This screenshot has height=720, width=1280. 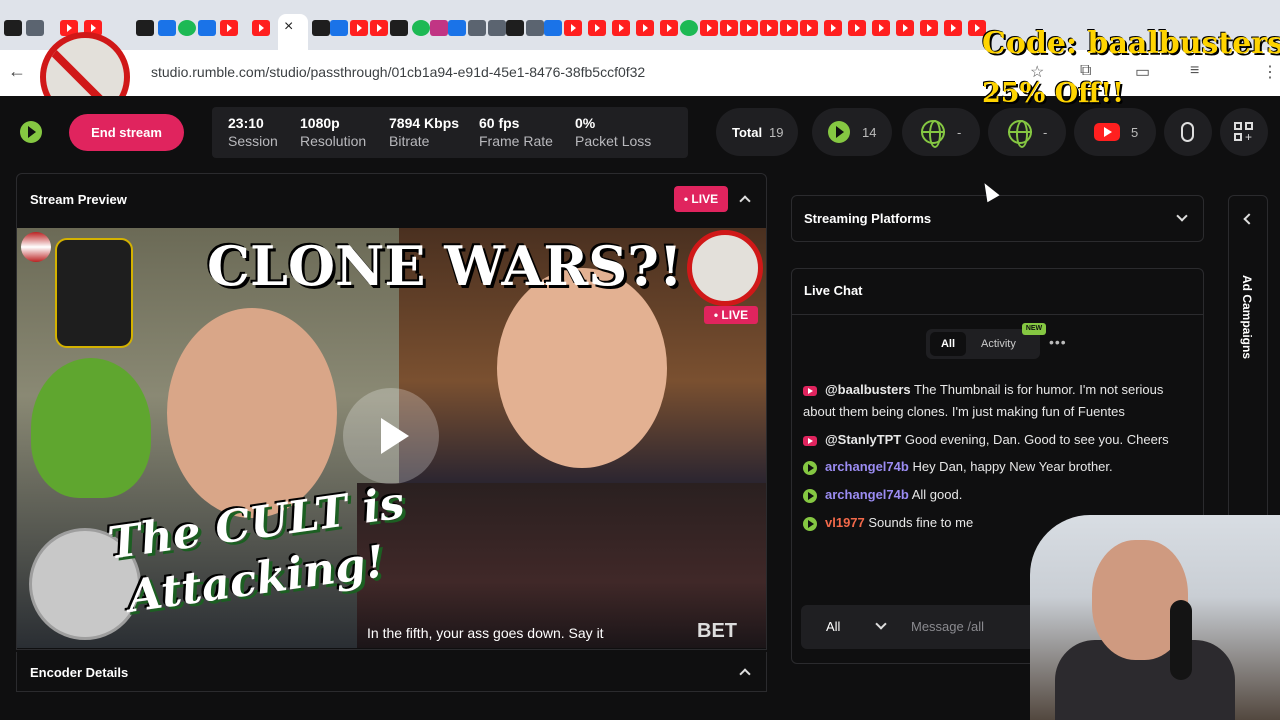 What do you see at coordinates (998, 344) in the screenshot?
I see `tab-activity: Activity` at bounding box center [998, 344].